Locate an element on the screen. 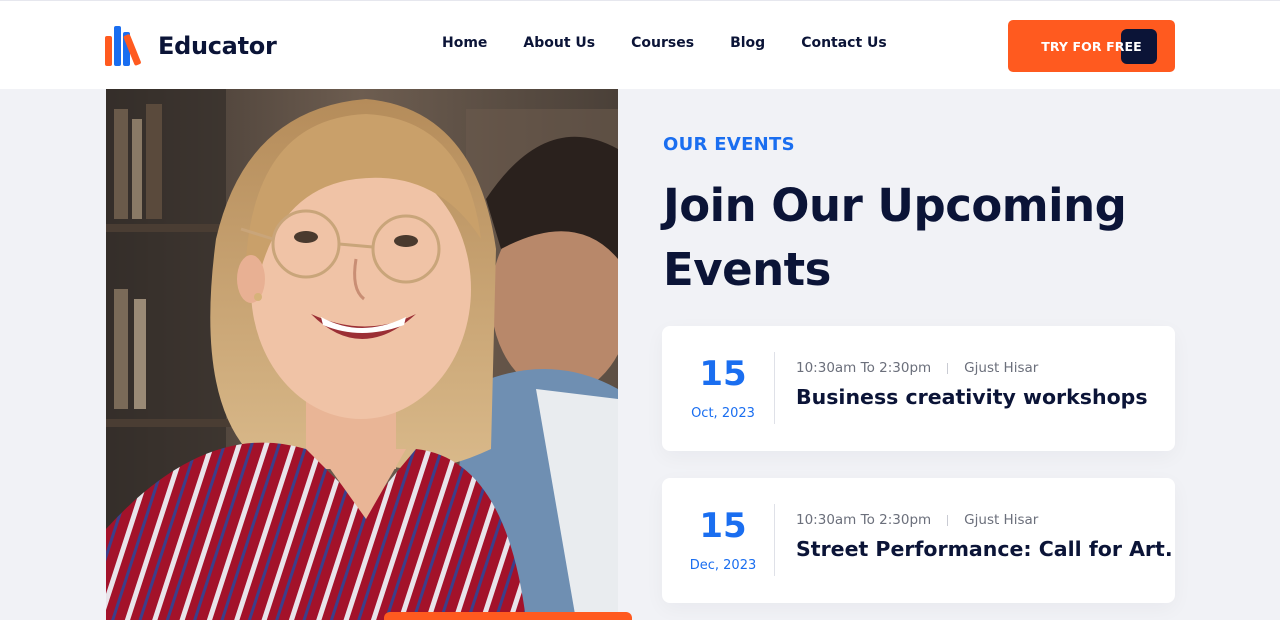 This screenshot has width=1280, height=620. brand-name: Educator is located at coordinates (217, 46).